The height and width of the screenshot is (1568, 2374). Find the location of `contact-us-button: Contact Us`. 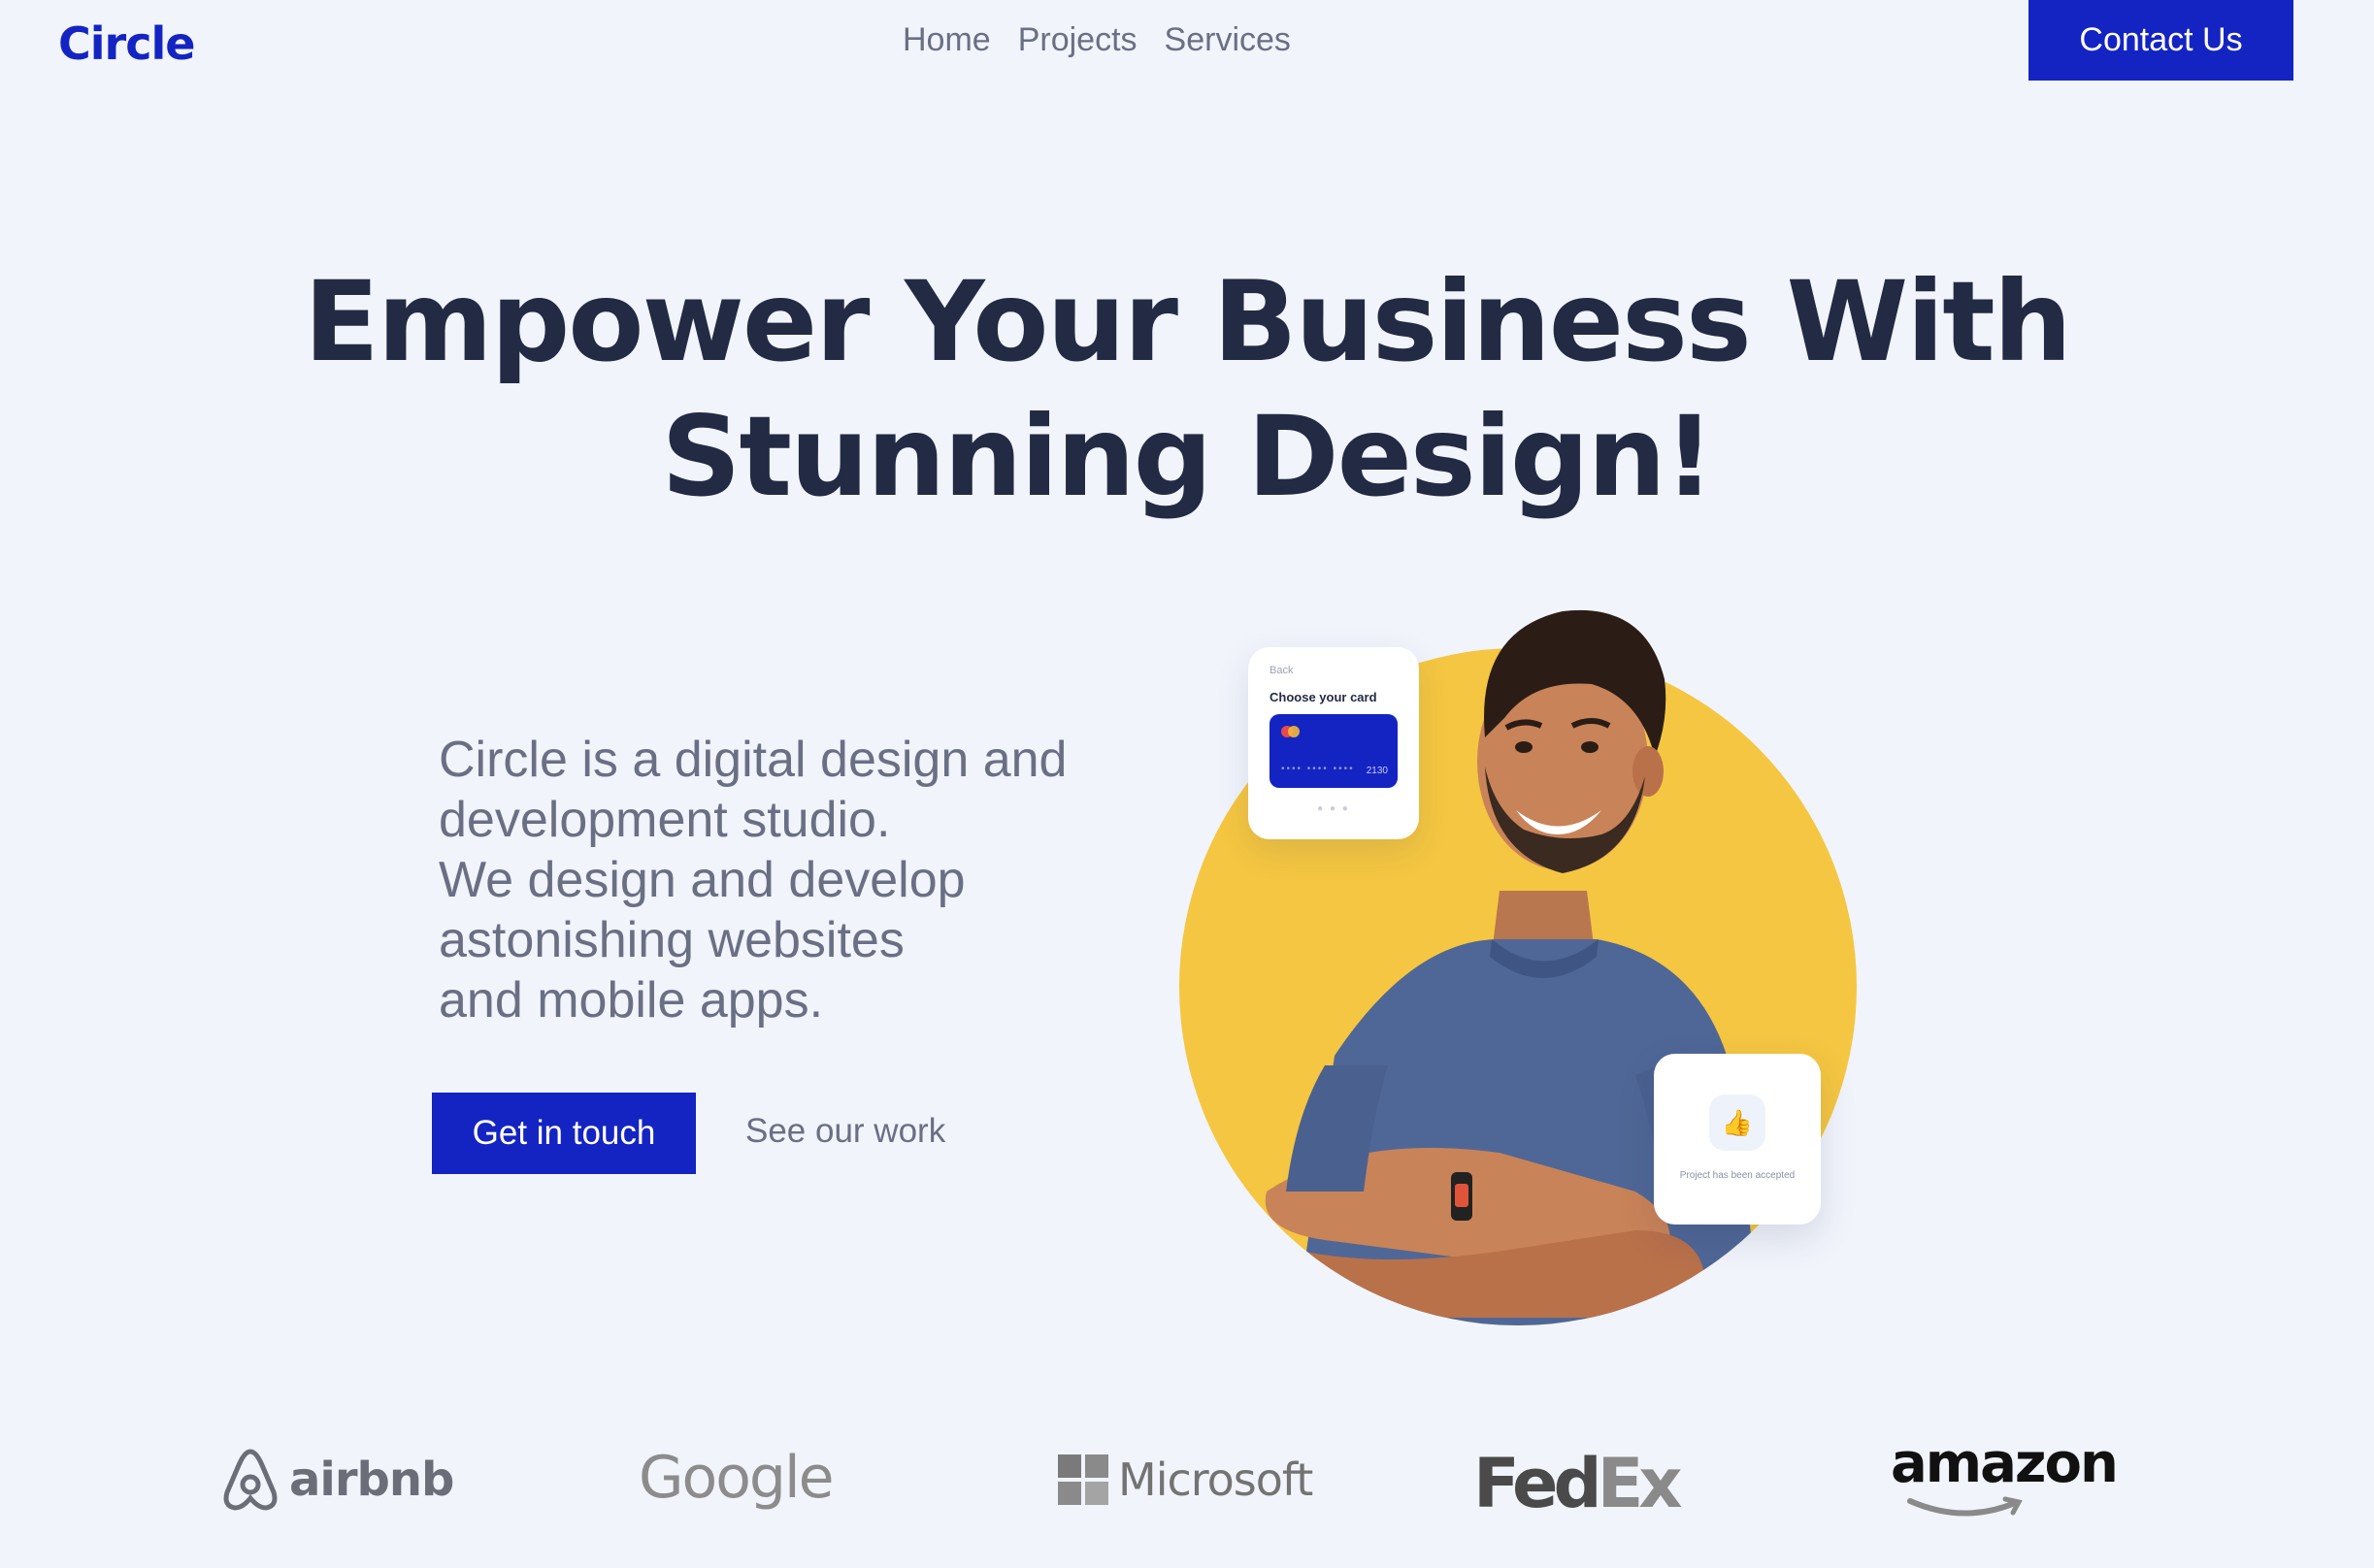

contact-us-button: Contact Us is located at coordinates (2160, 40).